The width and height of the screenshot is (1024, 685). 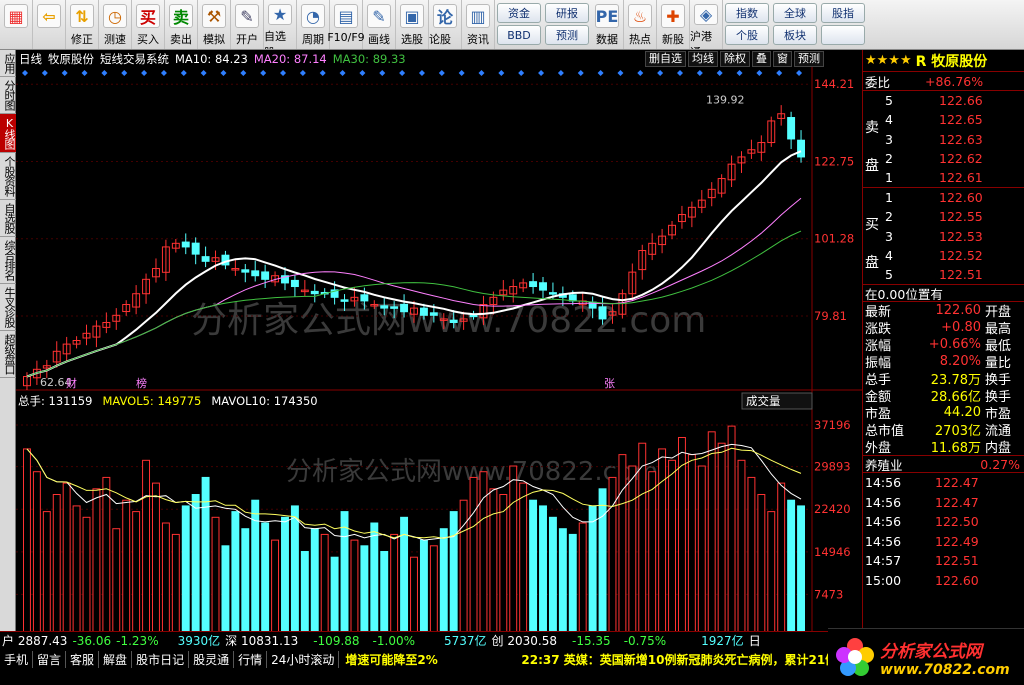 What do you see at coordinates (83, 659) in the screenshot?
I see `bottom-tab-2: 客服` at bounding box center [83, 659].